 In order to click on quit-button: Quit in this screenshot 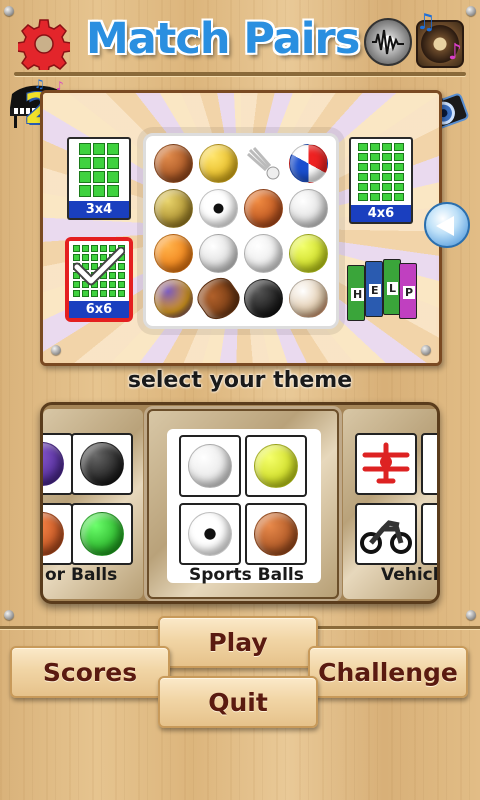, I will do `click(238, 702)`.